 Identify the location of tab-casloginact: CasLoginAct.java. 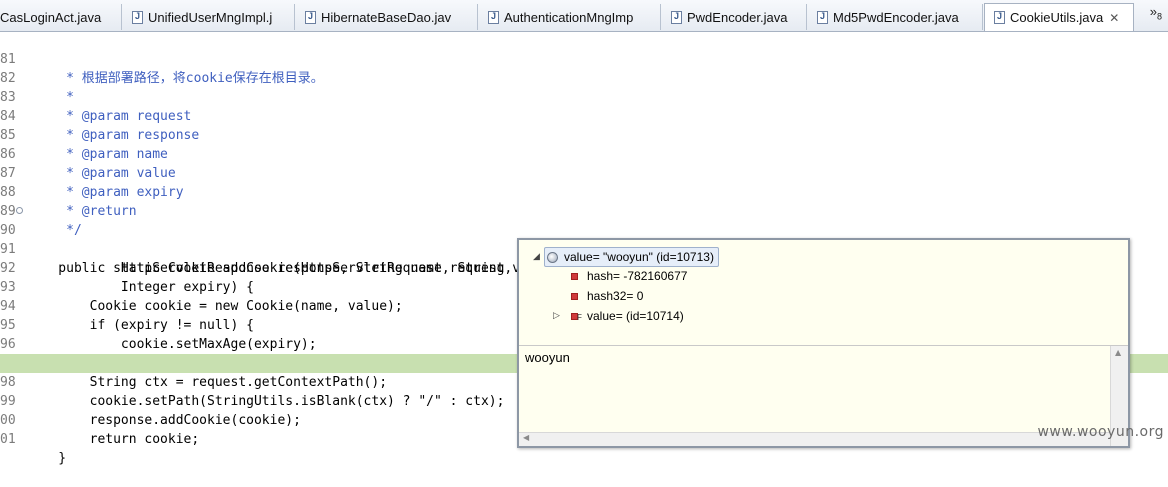
(61, 17).